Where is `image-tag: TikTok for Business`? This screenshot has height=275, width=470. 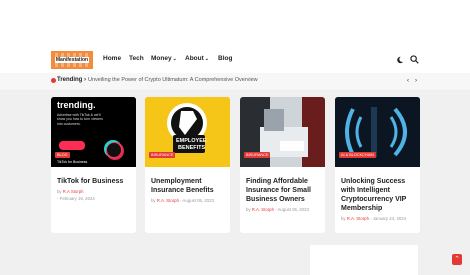
image-tag: TikTok for Business is located at coordinates (72, 162).